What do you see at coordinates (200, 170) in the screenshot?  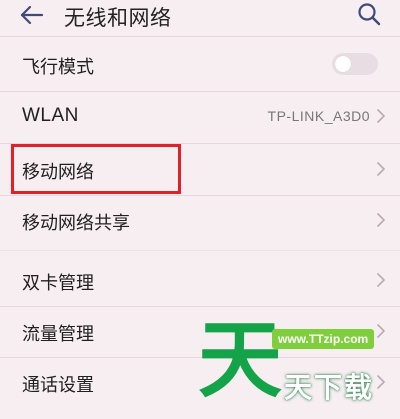 I see `settings-row-mobile-network: 移动网络` at bounding box center [200, 170].